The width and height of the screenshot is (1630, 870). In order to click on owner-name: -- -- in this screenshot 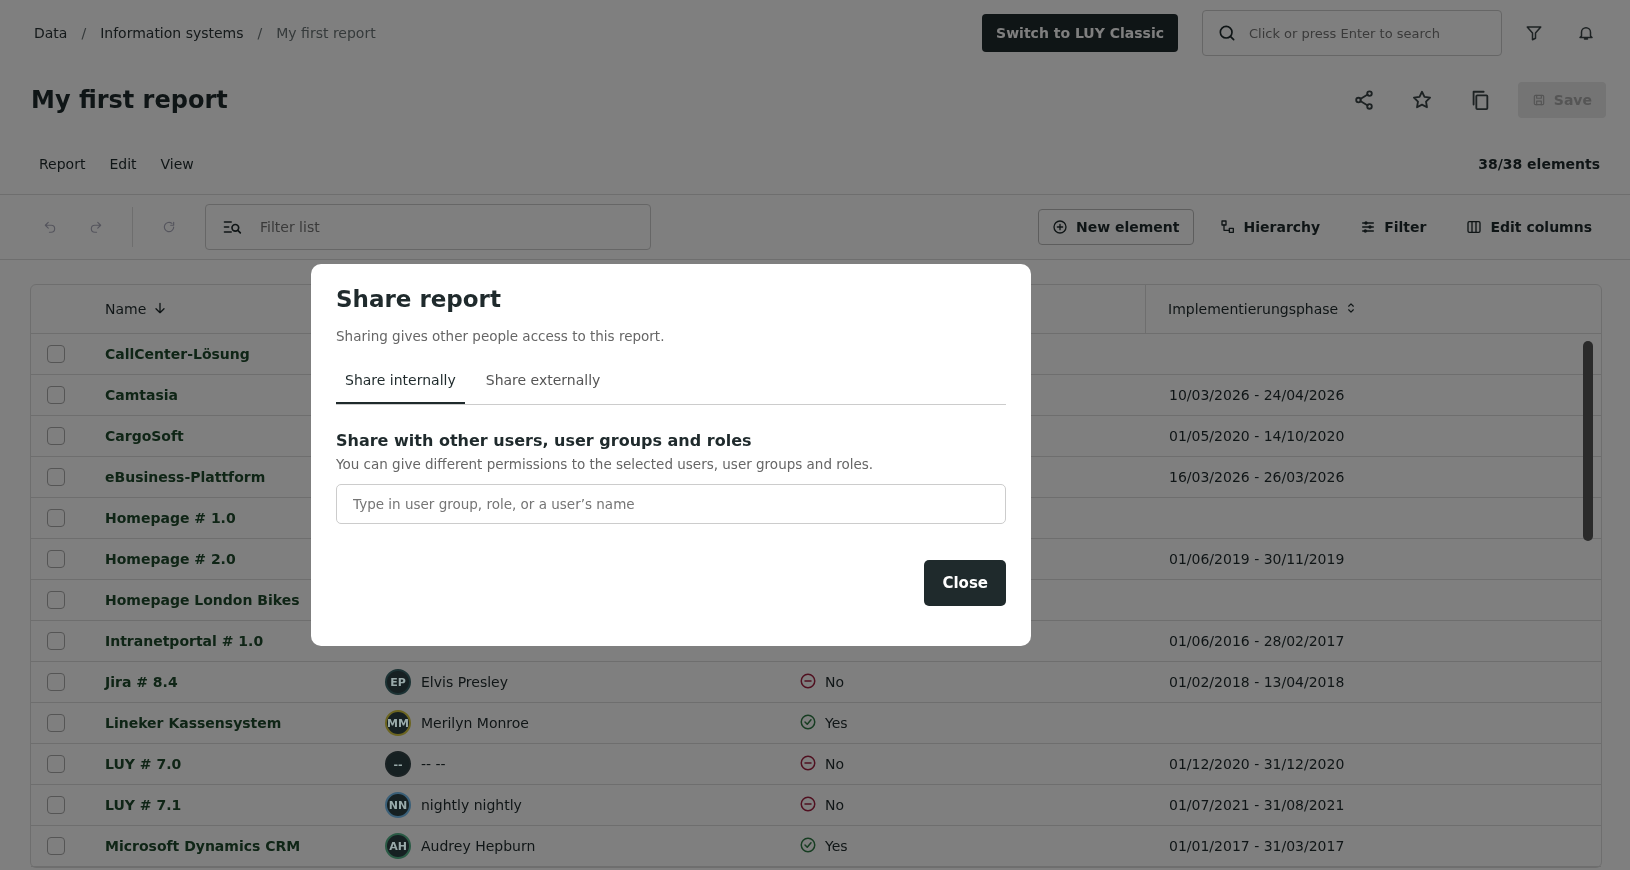, I will do `click(433, 764)`.